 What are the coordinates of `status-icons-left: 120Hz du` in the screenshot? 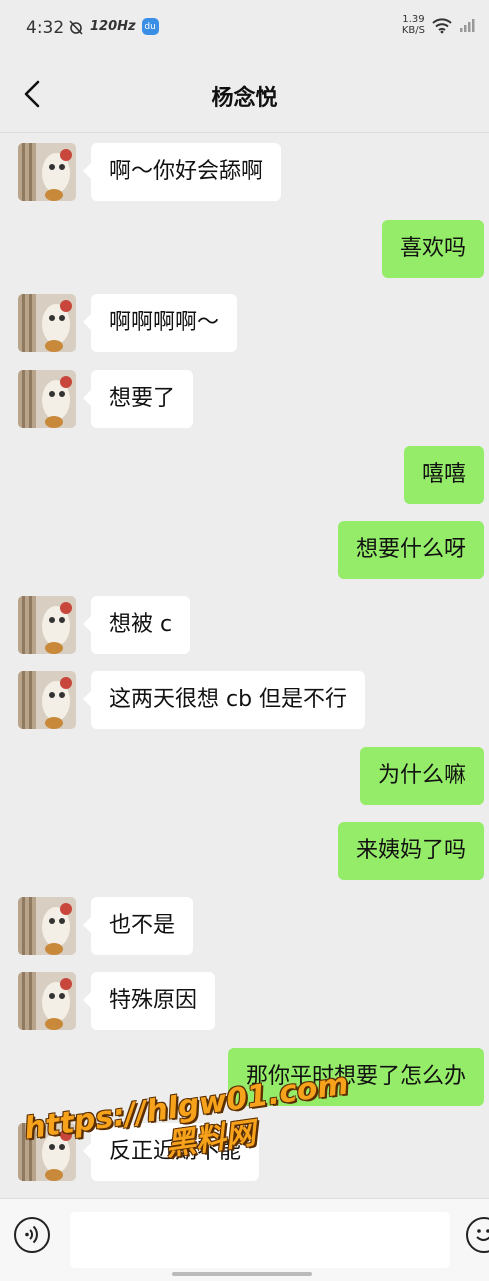 It's located at (113, 26).